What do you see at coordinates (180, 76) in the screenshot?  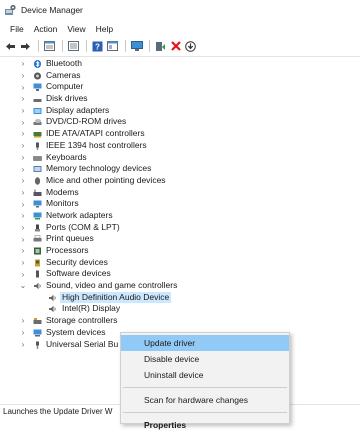 I see `tree-item-cameras: › Cameras` at bounding box center [180, 76].